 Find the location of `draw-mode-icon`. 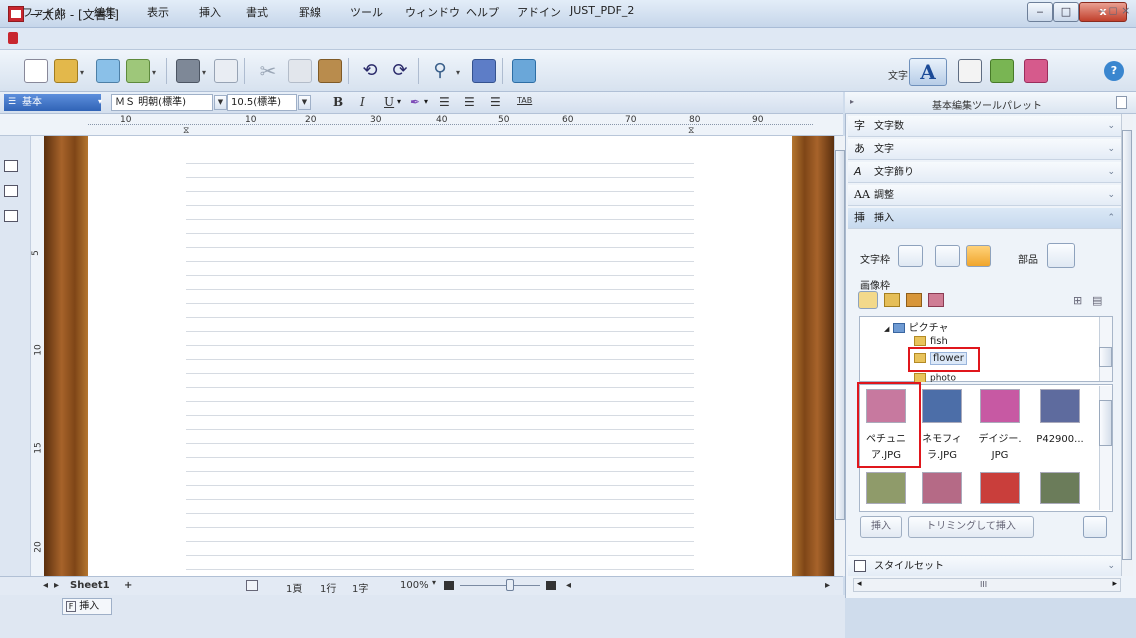

draw-mode-icon is located at coordinates (1002, 71).